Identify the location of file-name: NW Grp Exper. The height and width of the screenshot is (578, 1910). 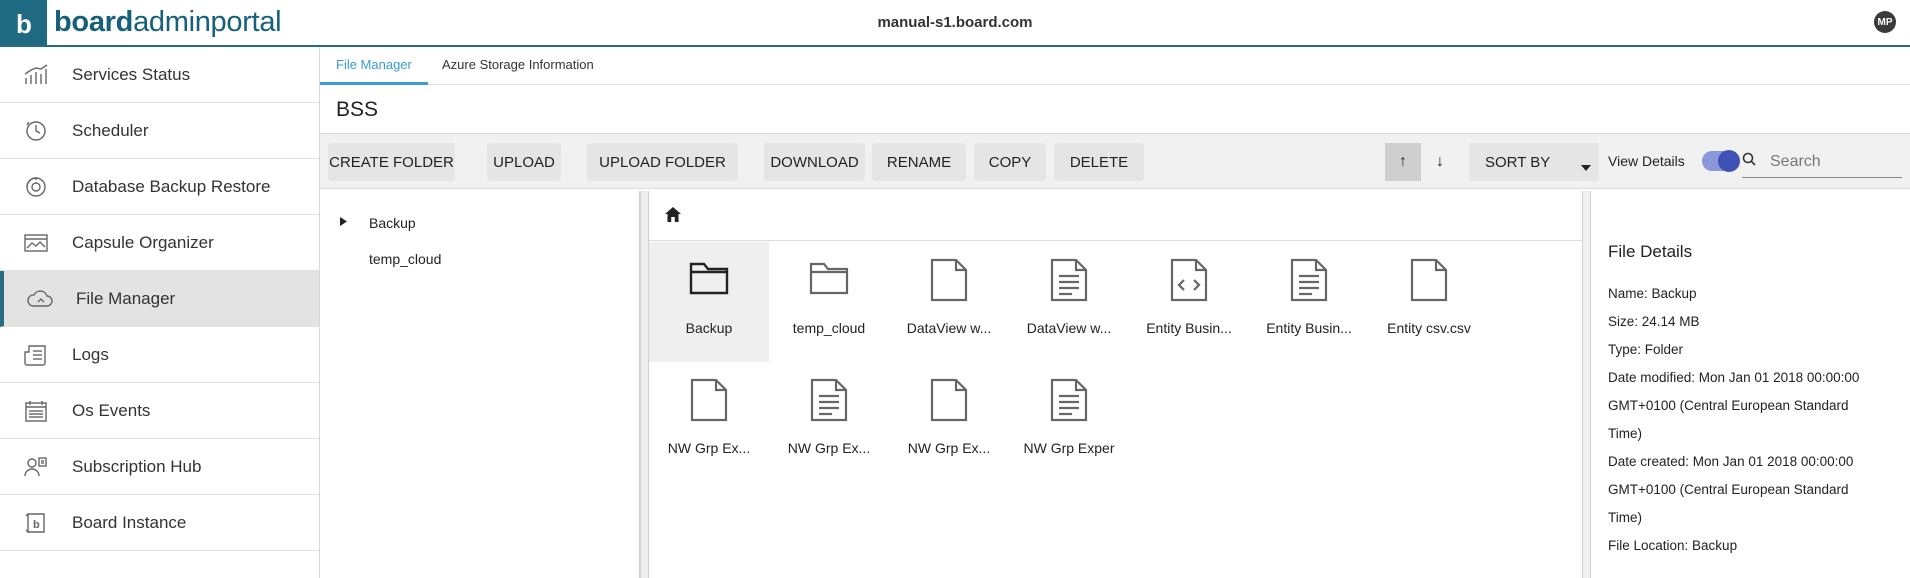
(1069, 448).